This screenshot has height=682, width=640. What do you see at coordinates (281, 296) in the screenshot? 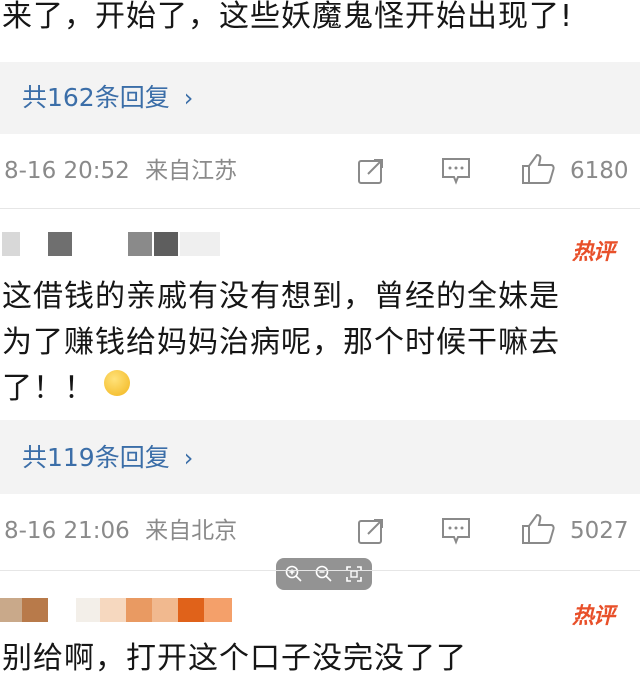
I see `comment-2-line-1: 这借钱的亲戚有没有想到，曾经的全妹是` at bounding box center [281, 296].